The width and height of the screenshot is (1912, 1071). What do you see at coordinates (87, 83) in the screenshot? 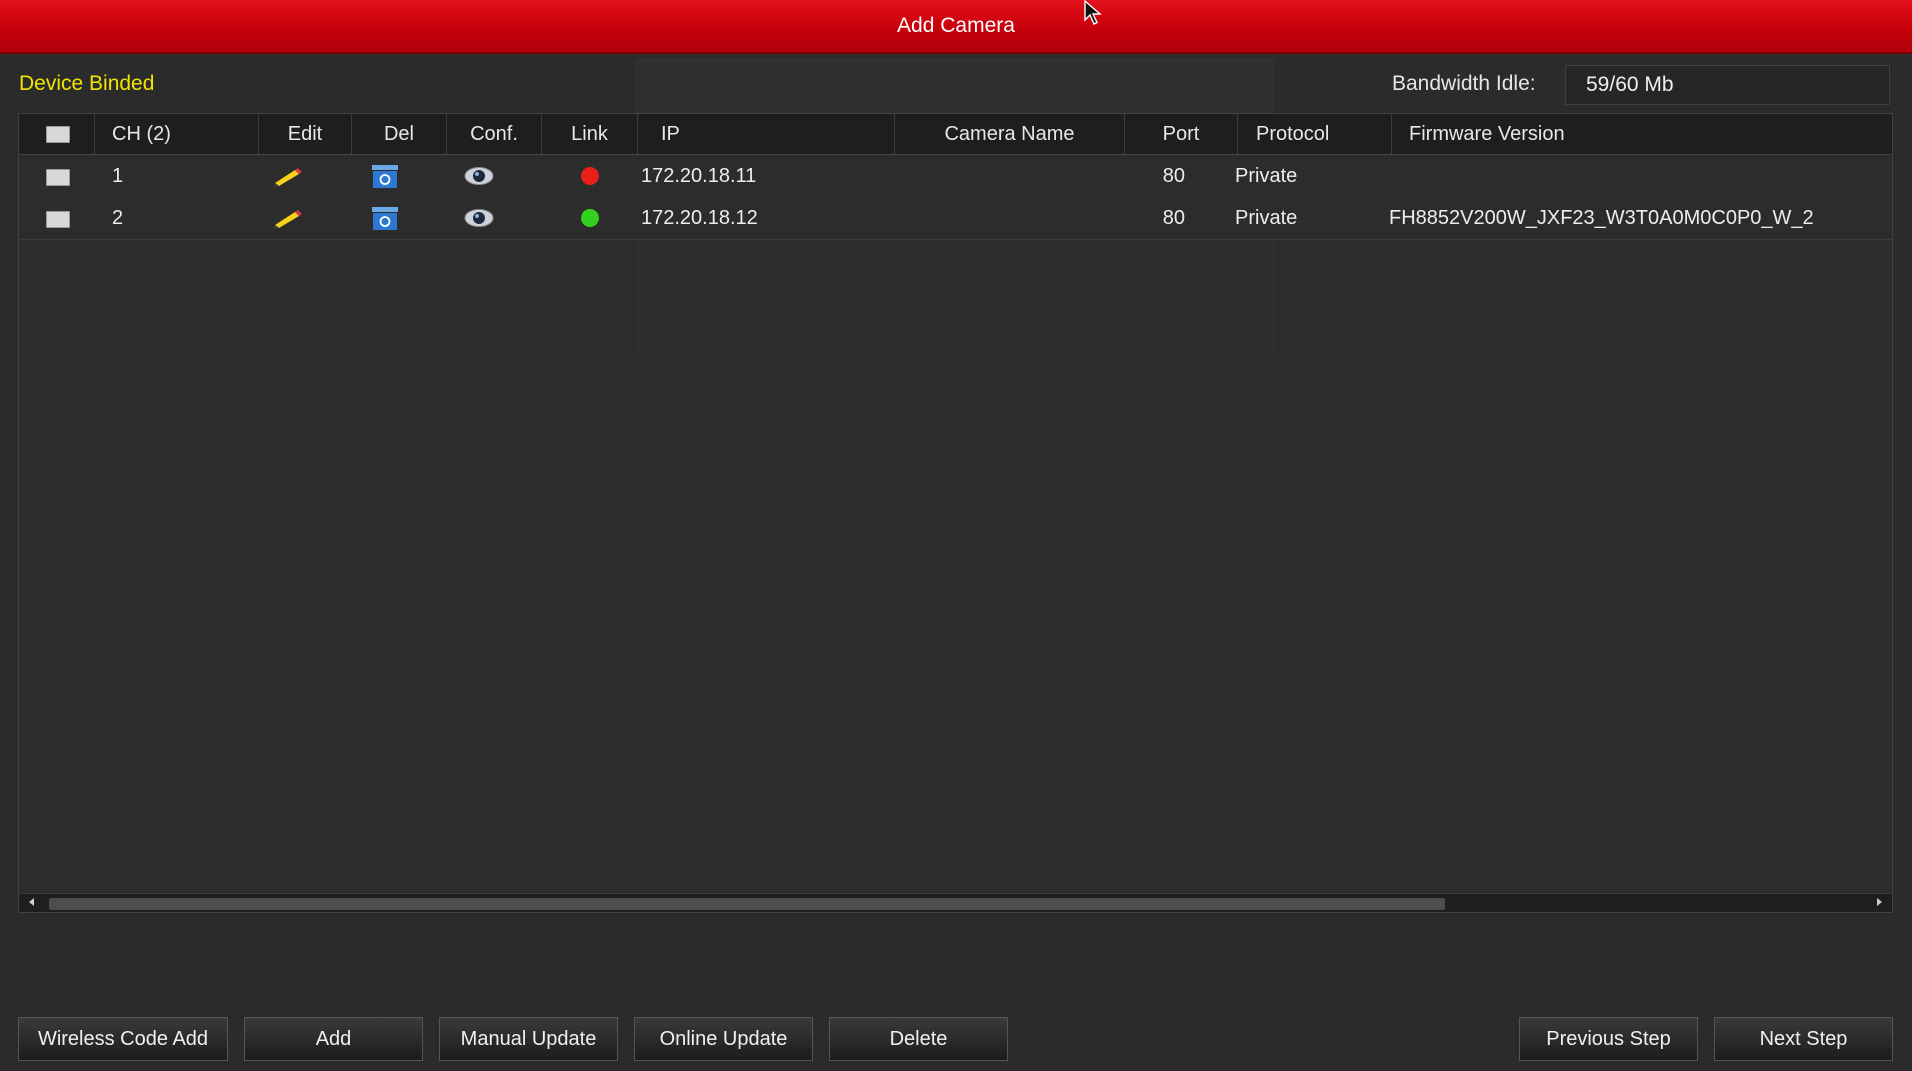
I see `section-label: Device Binded` at bounding box center [87, 83].